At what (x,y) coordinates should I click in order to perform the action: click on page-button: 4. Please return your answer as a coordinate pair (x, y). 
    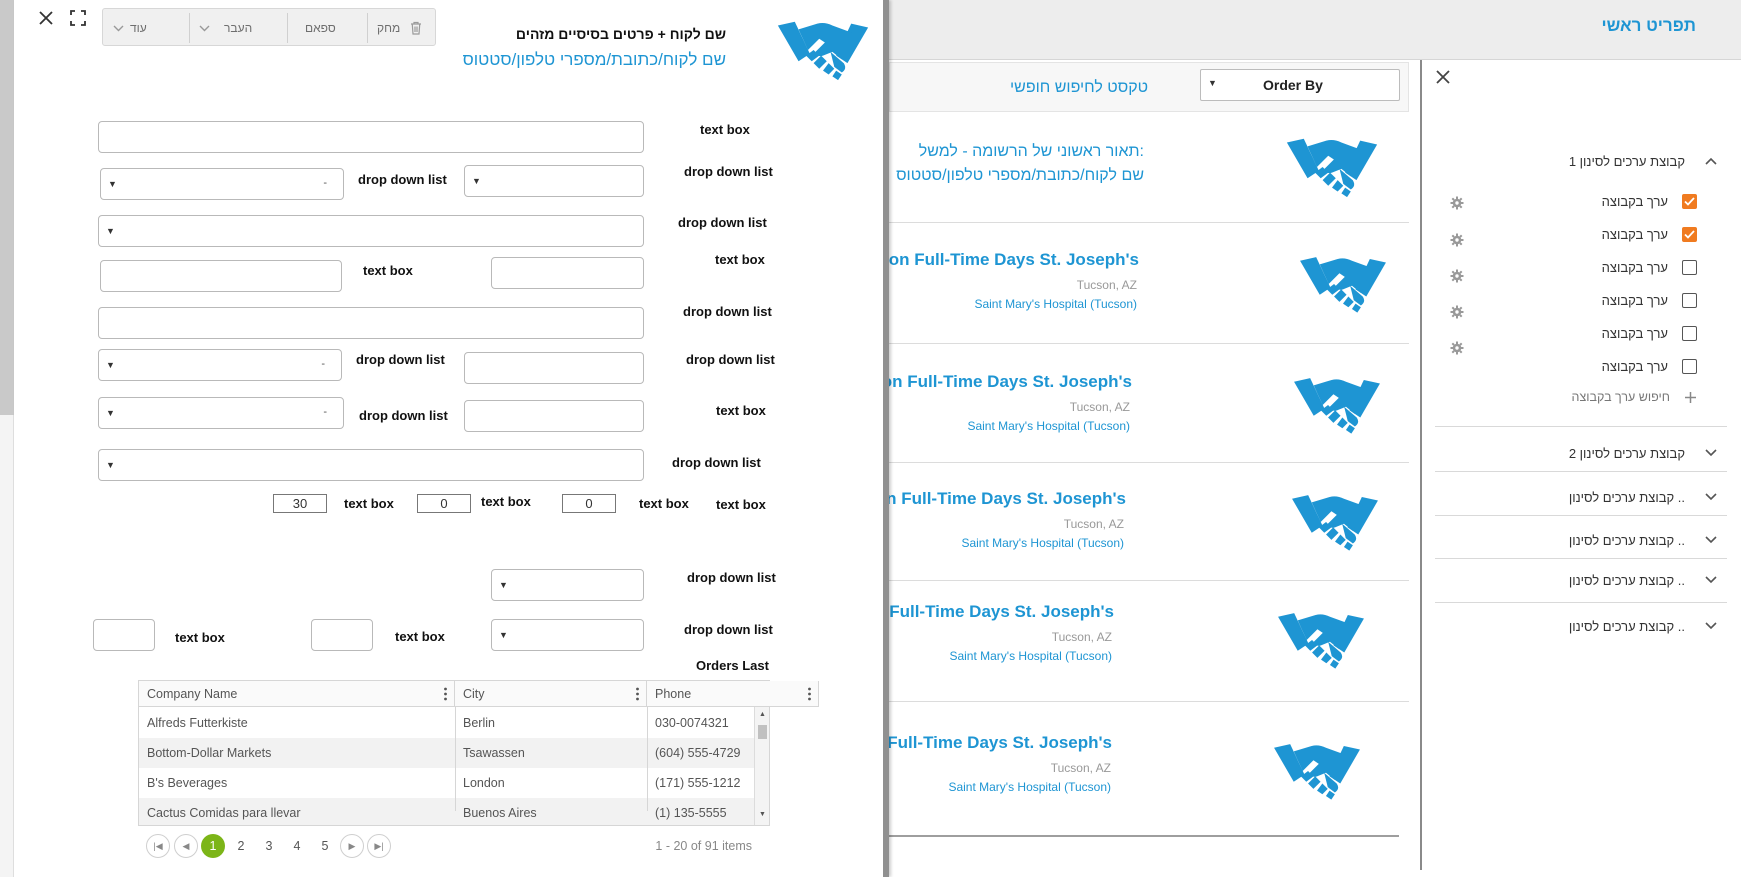
    Looking at the image, I should click on (297, 846).